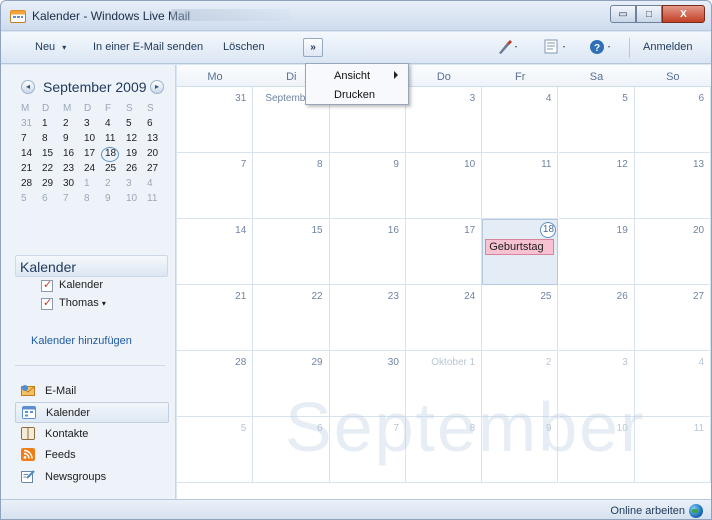 This screenshot has height=520, width=712. I want to click on day-cell: 12, so click(596, 186).